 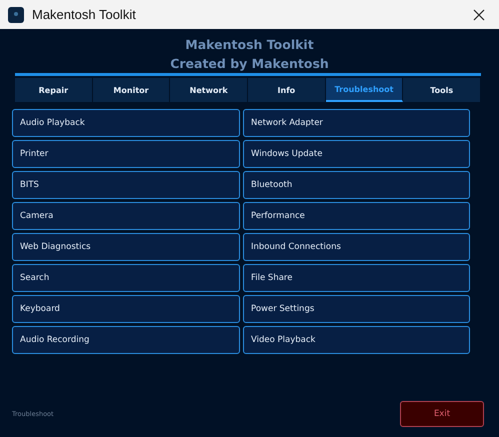 What do you see at coordinates (249, 64) in the screenshot?
I see `app-subtitle: Created by Makentosh` at bounding box center [249, 64].